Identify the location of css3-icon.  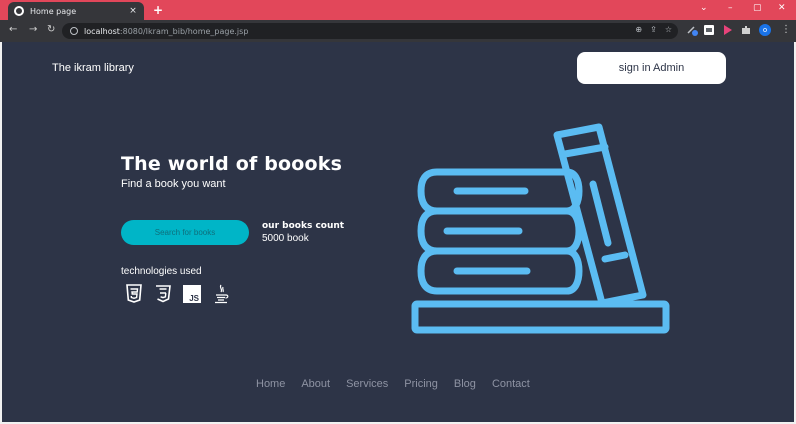
(163, 294).